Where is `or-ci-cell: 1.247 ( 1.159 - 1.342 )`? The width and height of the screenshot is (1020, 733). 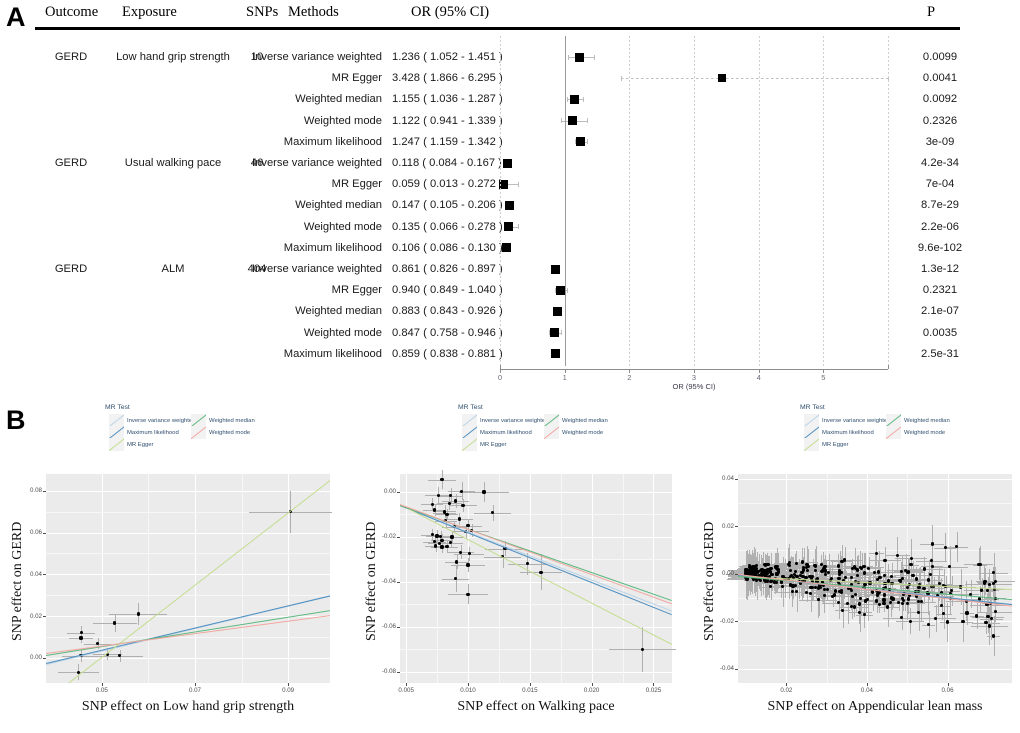 or-ci-cell: 1.247 ( 1.159 - 1.342 ) is located at coordinates (447, 141).